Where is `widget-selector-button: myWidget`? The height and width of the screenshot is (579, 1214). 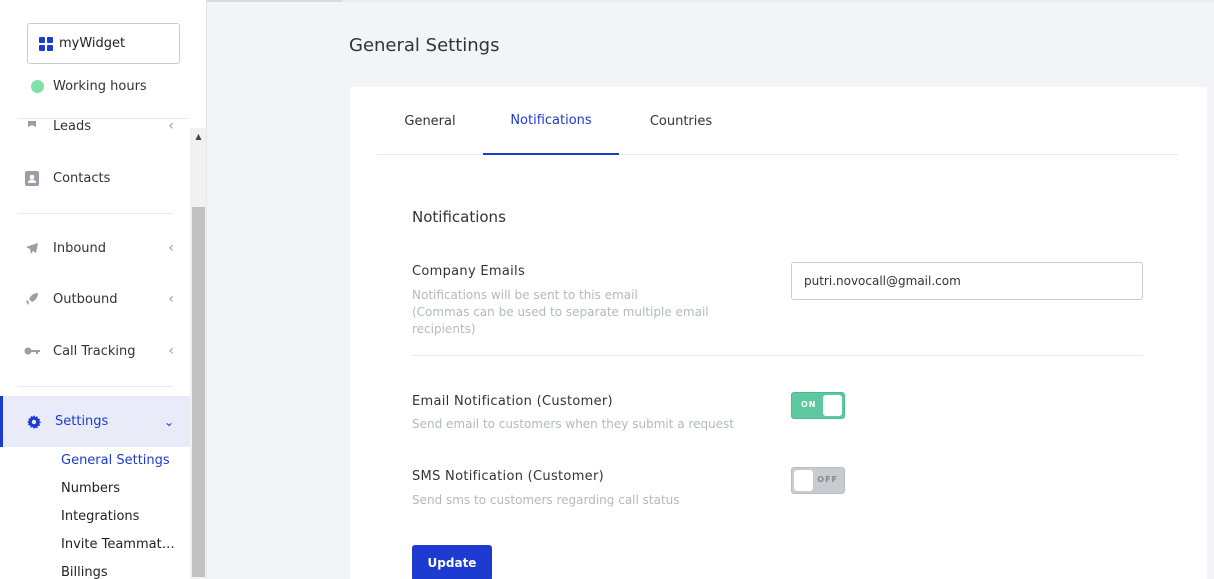 widget-selector-button: myWidget is located at coordinates (103, 43).